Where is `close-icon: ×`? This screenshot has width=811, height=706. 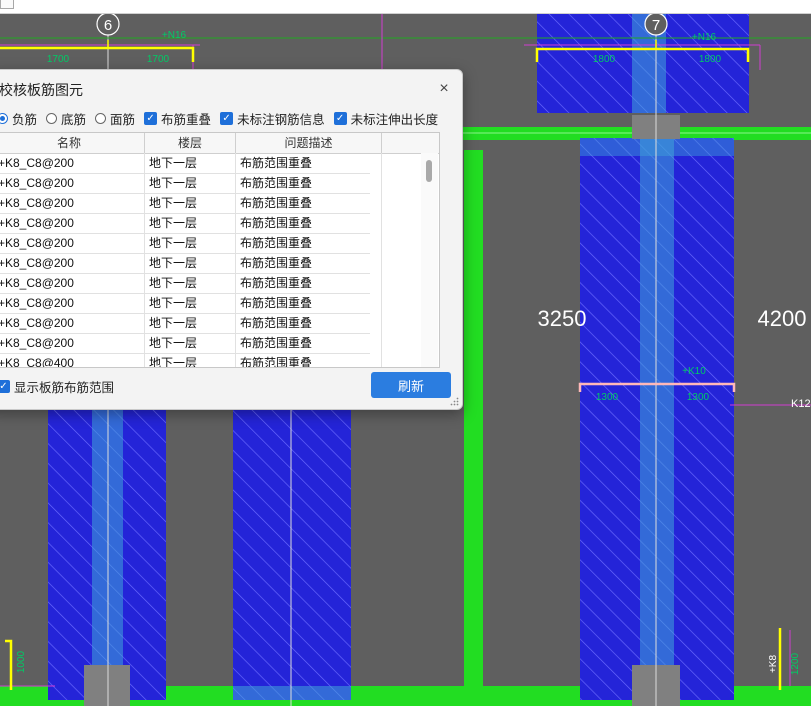
close-icon: × is located at coordinates (444, 88).